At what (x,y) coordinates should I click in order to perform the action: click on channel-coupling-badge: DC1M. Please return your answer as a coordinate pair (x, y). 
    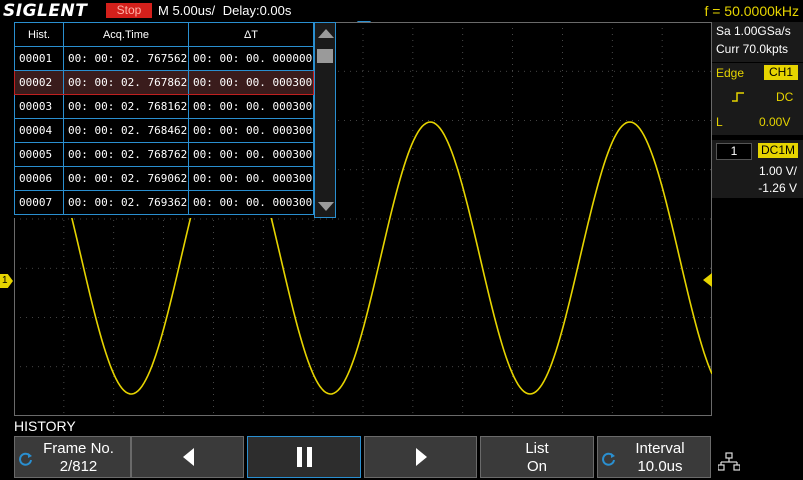
    Looking at the image, I should click on (778, 150).